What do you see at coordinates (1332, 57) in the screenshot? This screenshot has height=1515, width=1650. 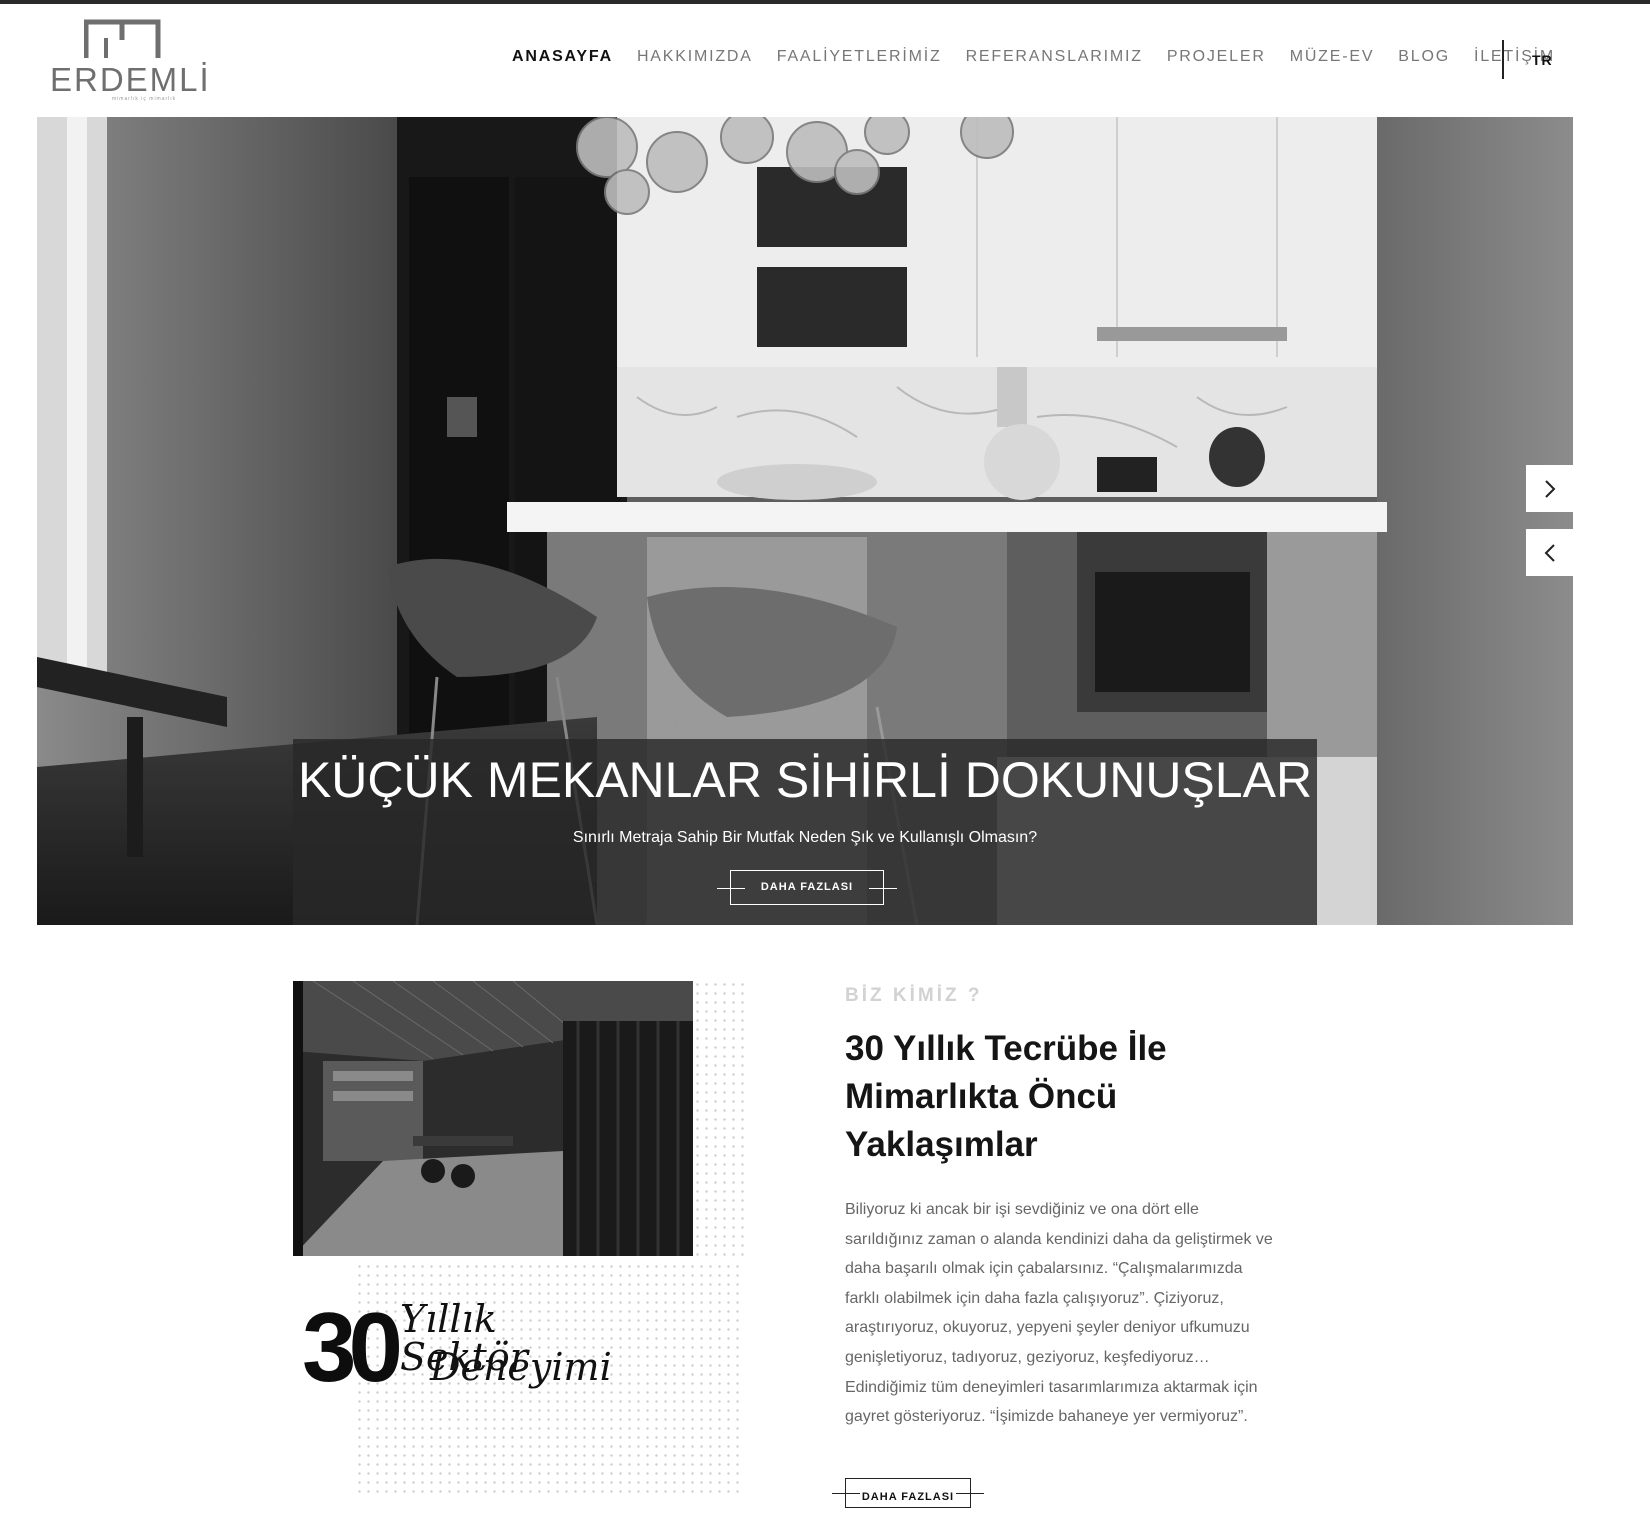 I see `nav-item-muze-ev: MÜZE-EV` at bounding box center [1332, 57].